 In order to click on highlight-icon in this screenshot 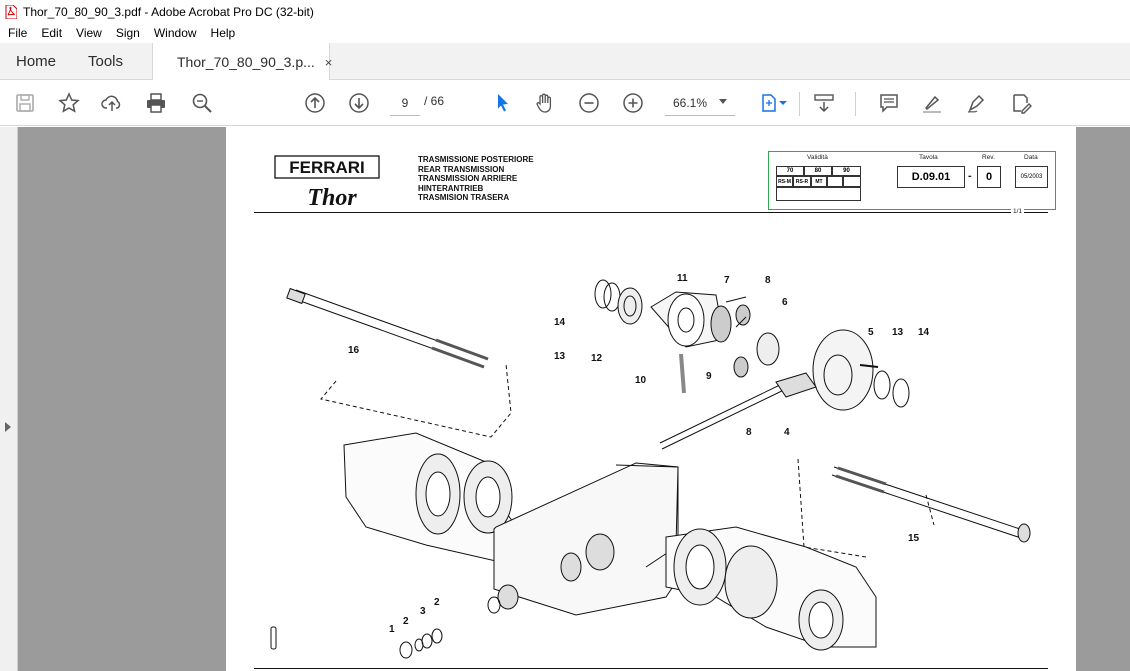, I will do `click(932, 103)`.